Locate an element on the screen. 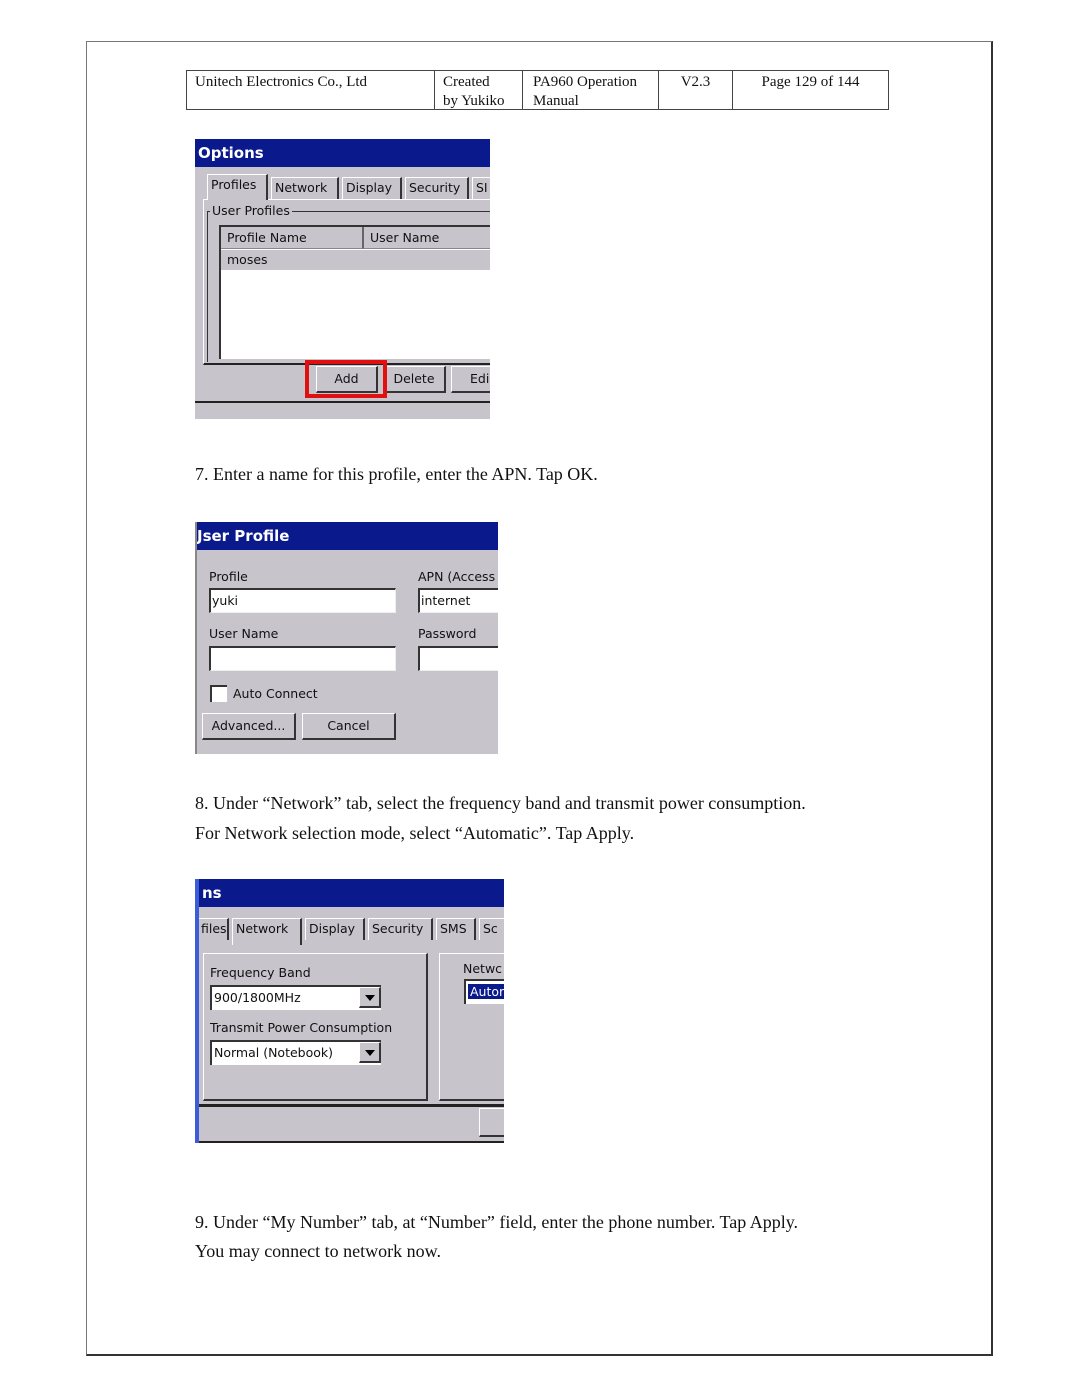 This screenshot has height=1397, width=1080. profile-input: yuki is located at coordinates (302, 600).